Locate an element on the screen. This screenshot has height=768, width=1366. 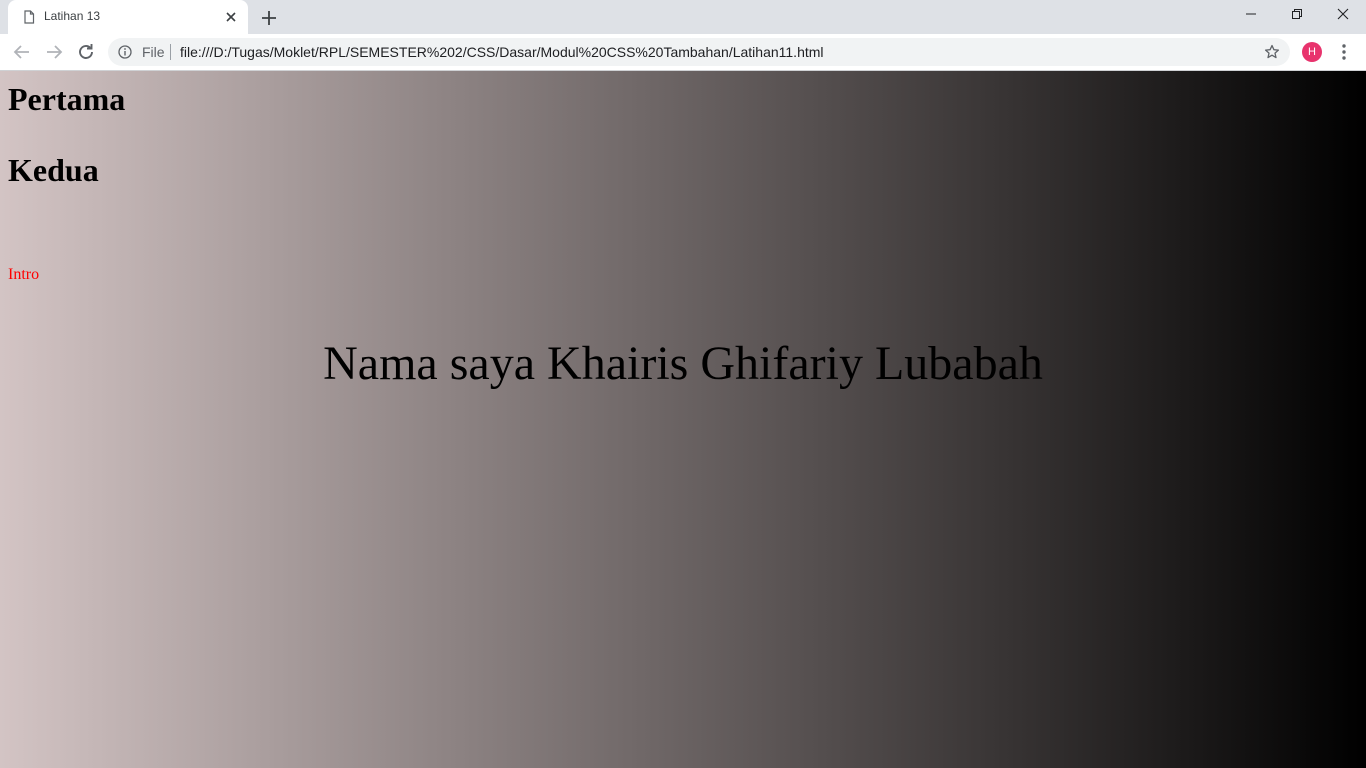
back-arrow-icon is located at coordinates (22, 52).